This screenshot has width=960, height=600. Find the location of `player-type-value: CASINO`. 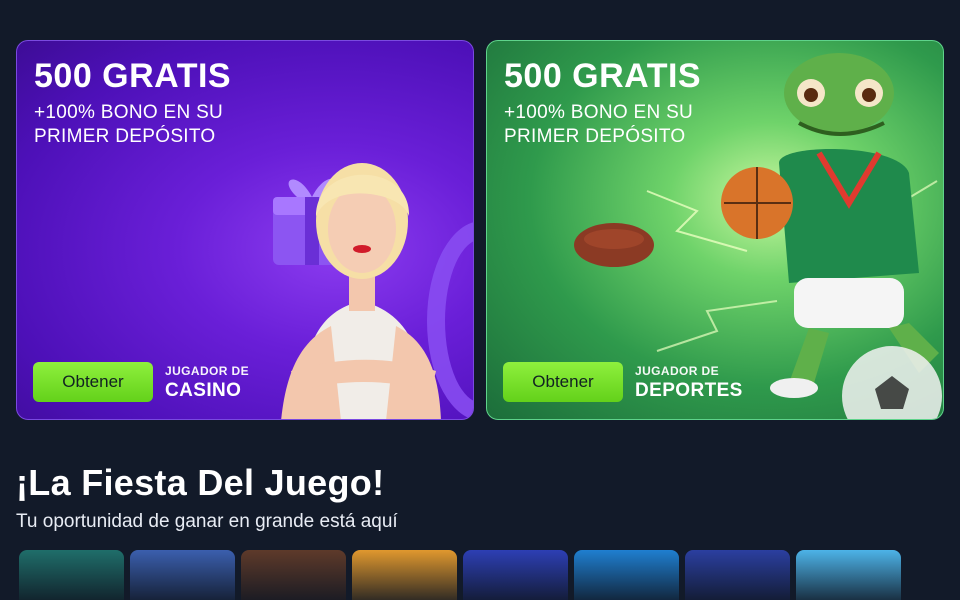

player-type-value: CASINO is located at coordinates (203, 390).